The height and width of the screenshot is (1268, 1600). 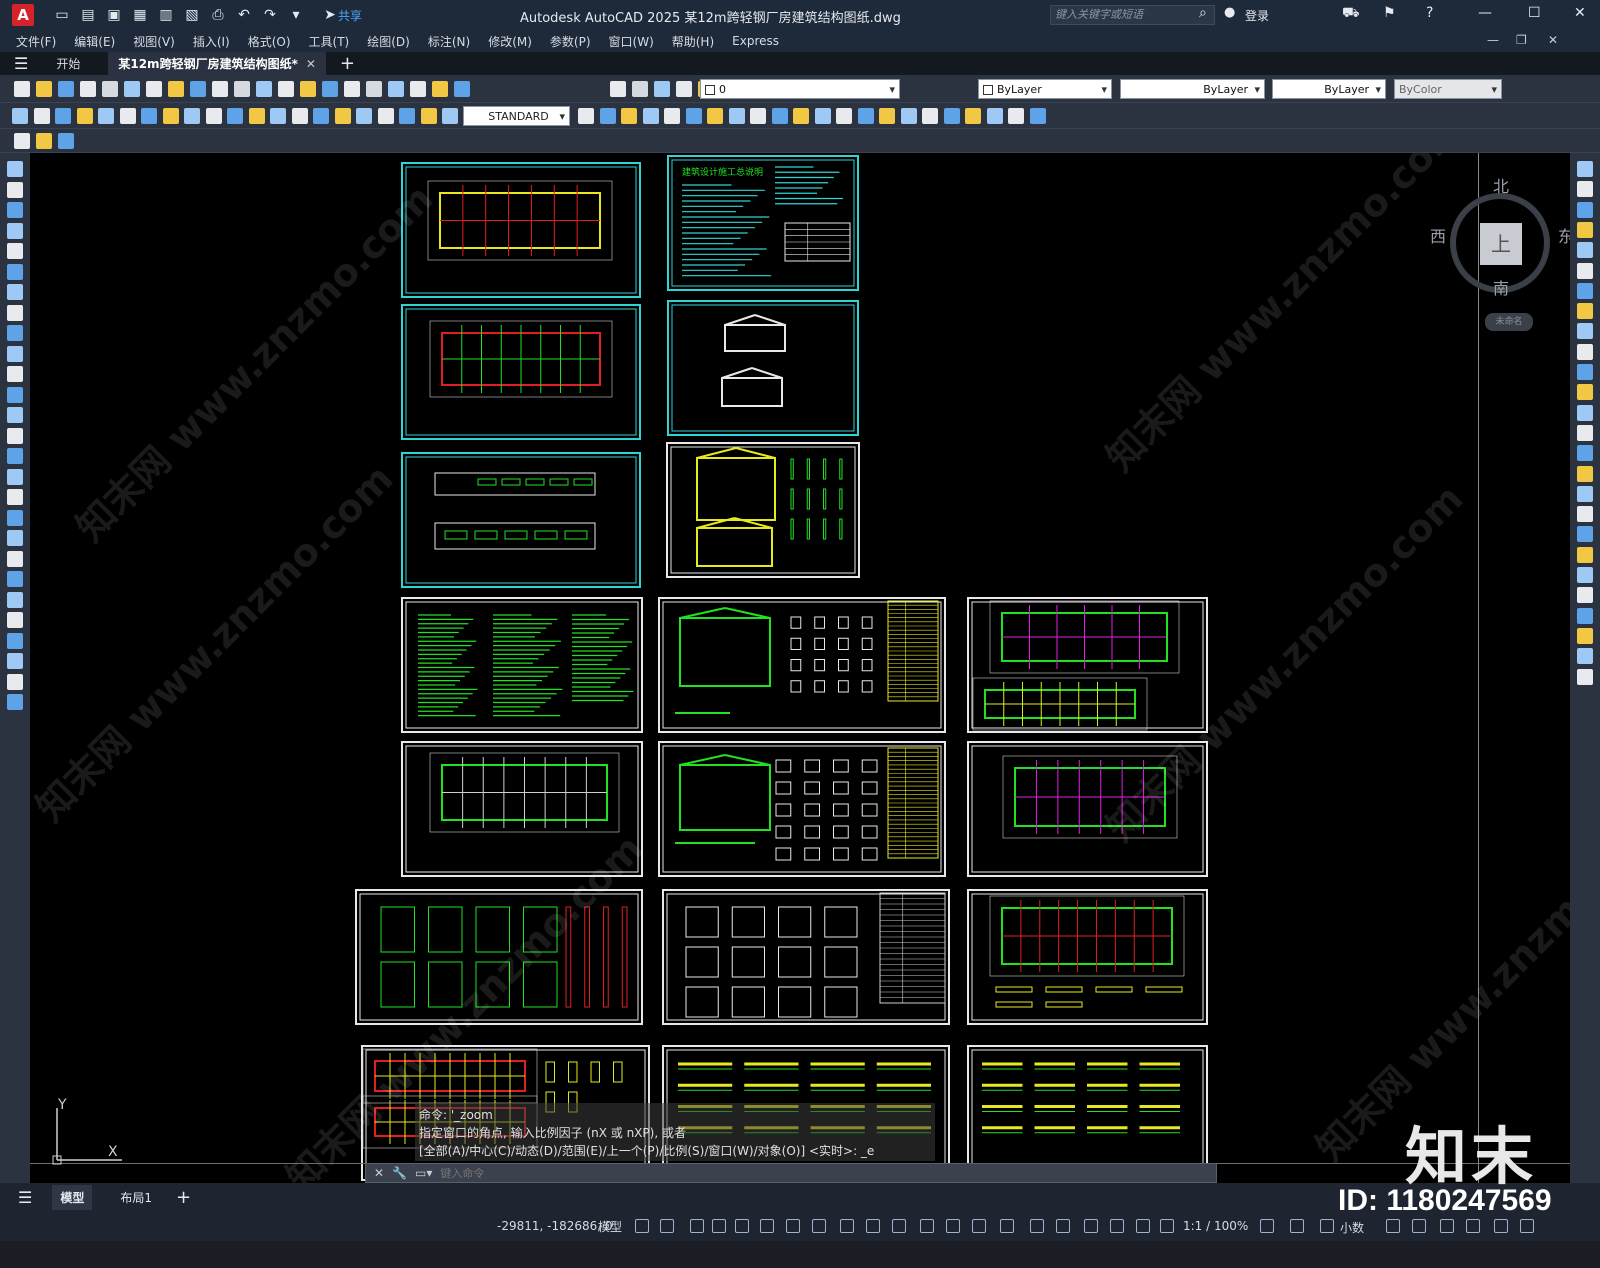 I want to click on viewcube-north: 北, so click(x=1501, y=185).